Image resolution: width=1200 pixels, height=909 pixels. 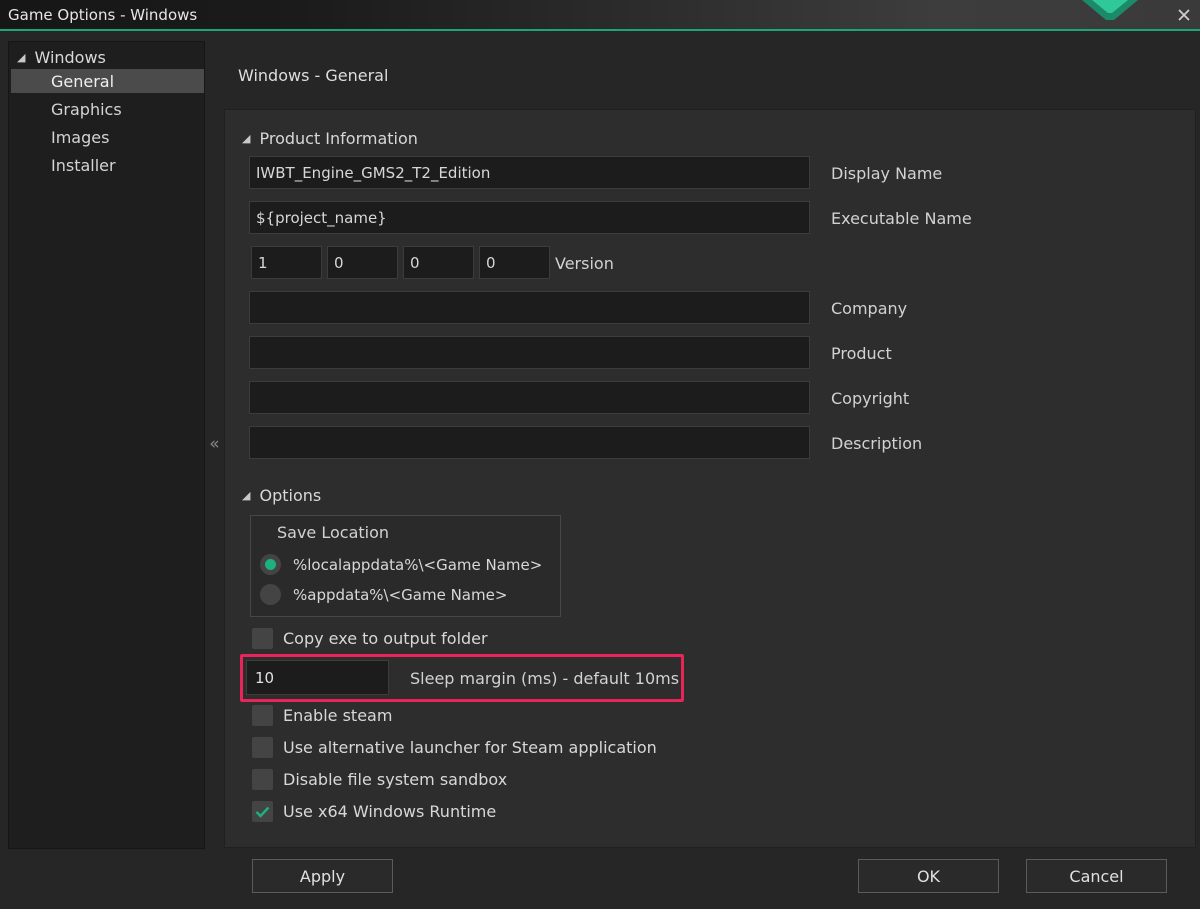 What do you see at coordinates (529, 307) in the screenshot?
I see `company-field` at bounding box center [529, 307].